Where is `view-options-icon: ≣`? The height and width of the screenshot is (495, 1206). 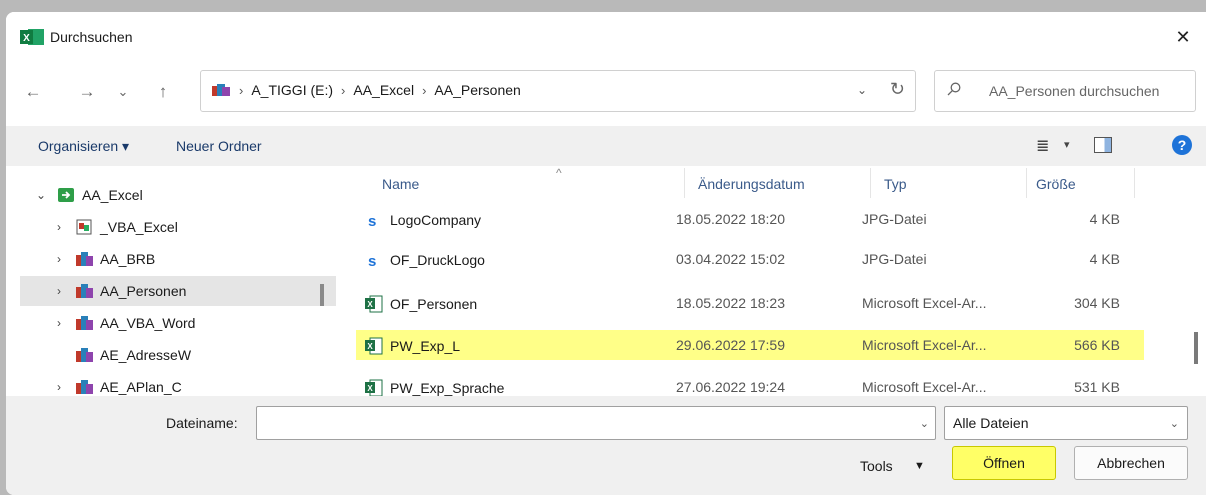 view-options-icon: ≣ is located at coordinates (1042, 146).